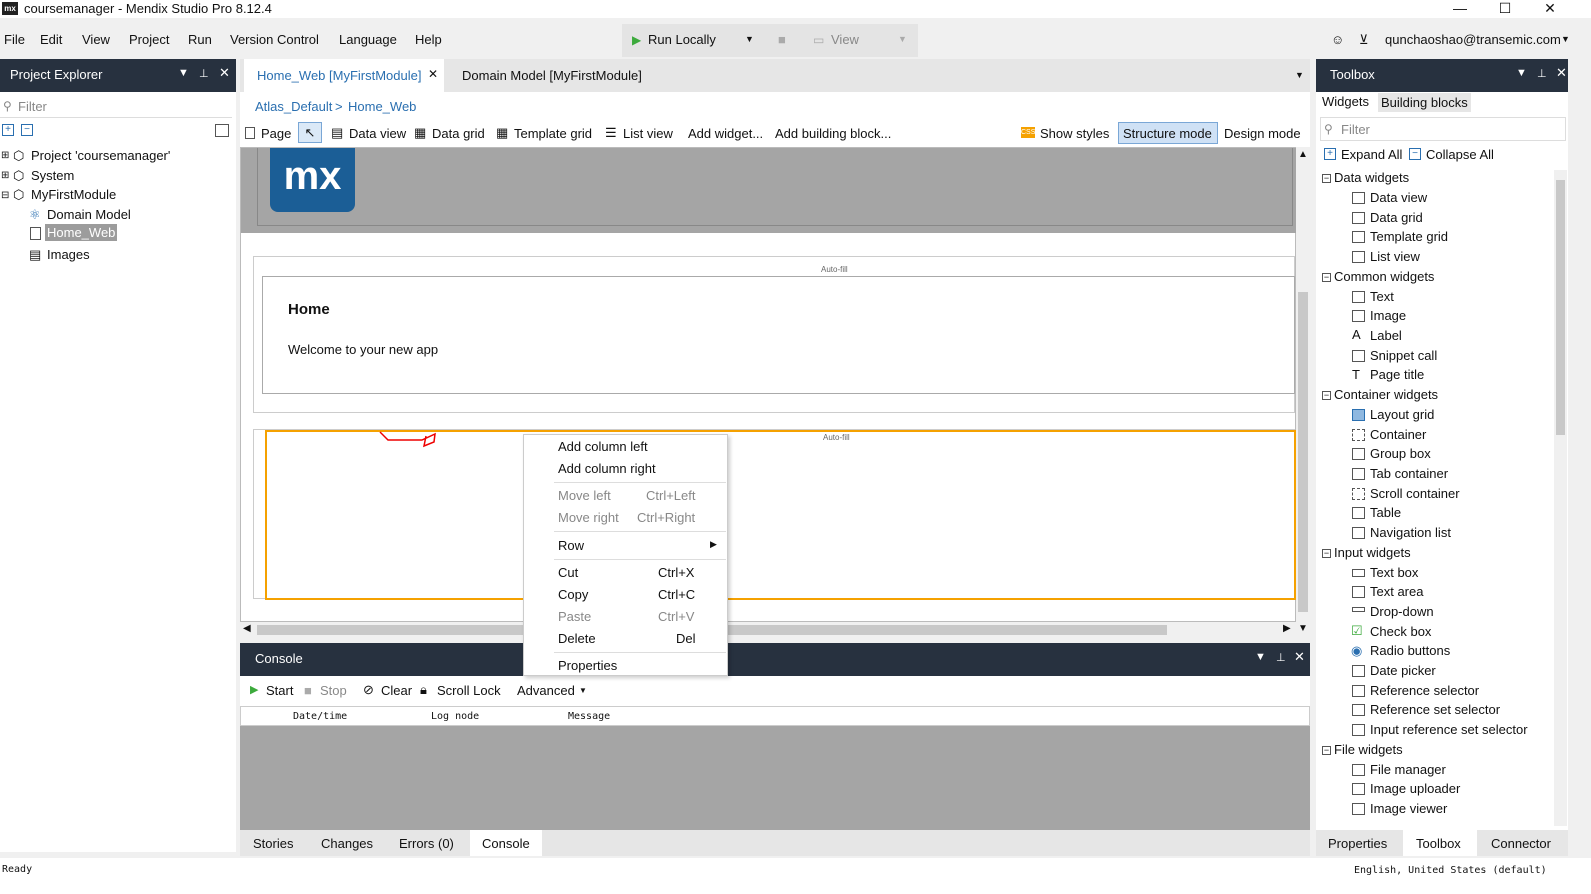  What do you see at coordinates (546, 690) in the screenshot?
I see `console-advanced: Advanced` at bounding box center [546, 690].